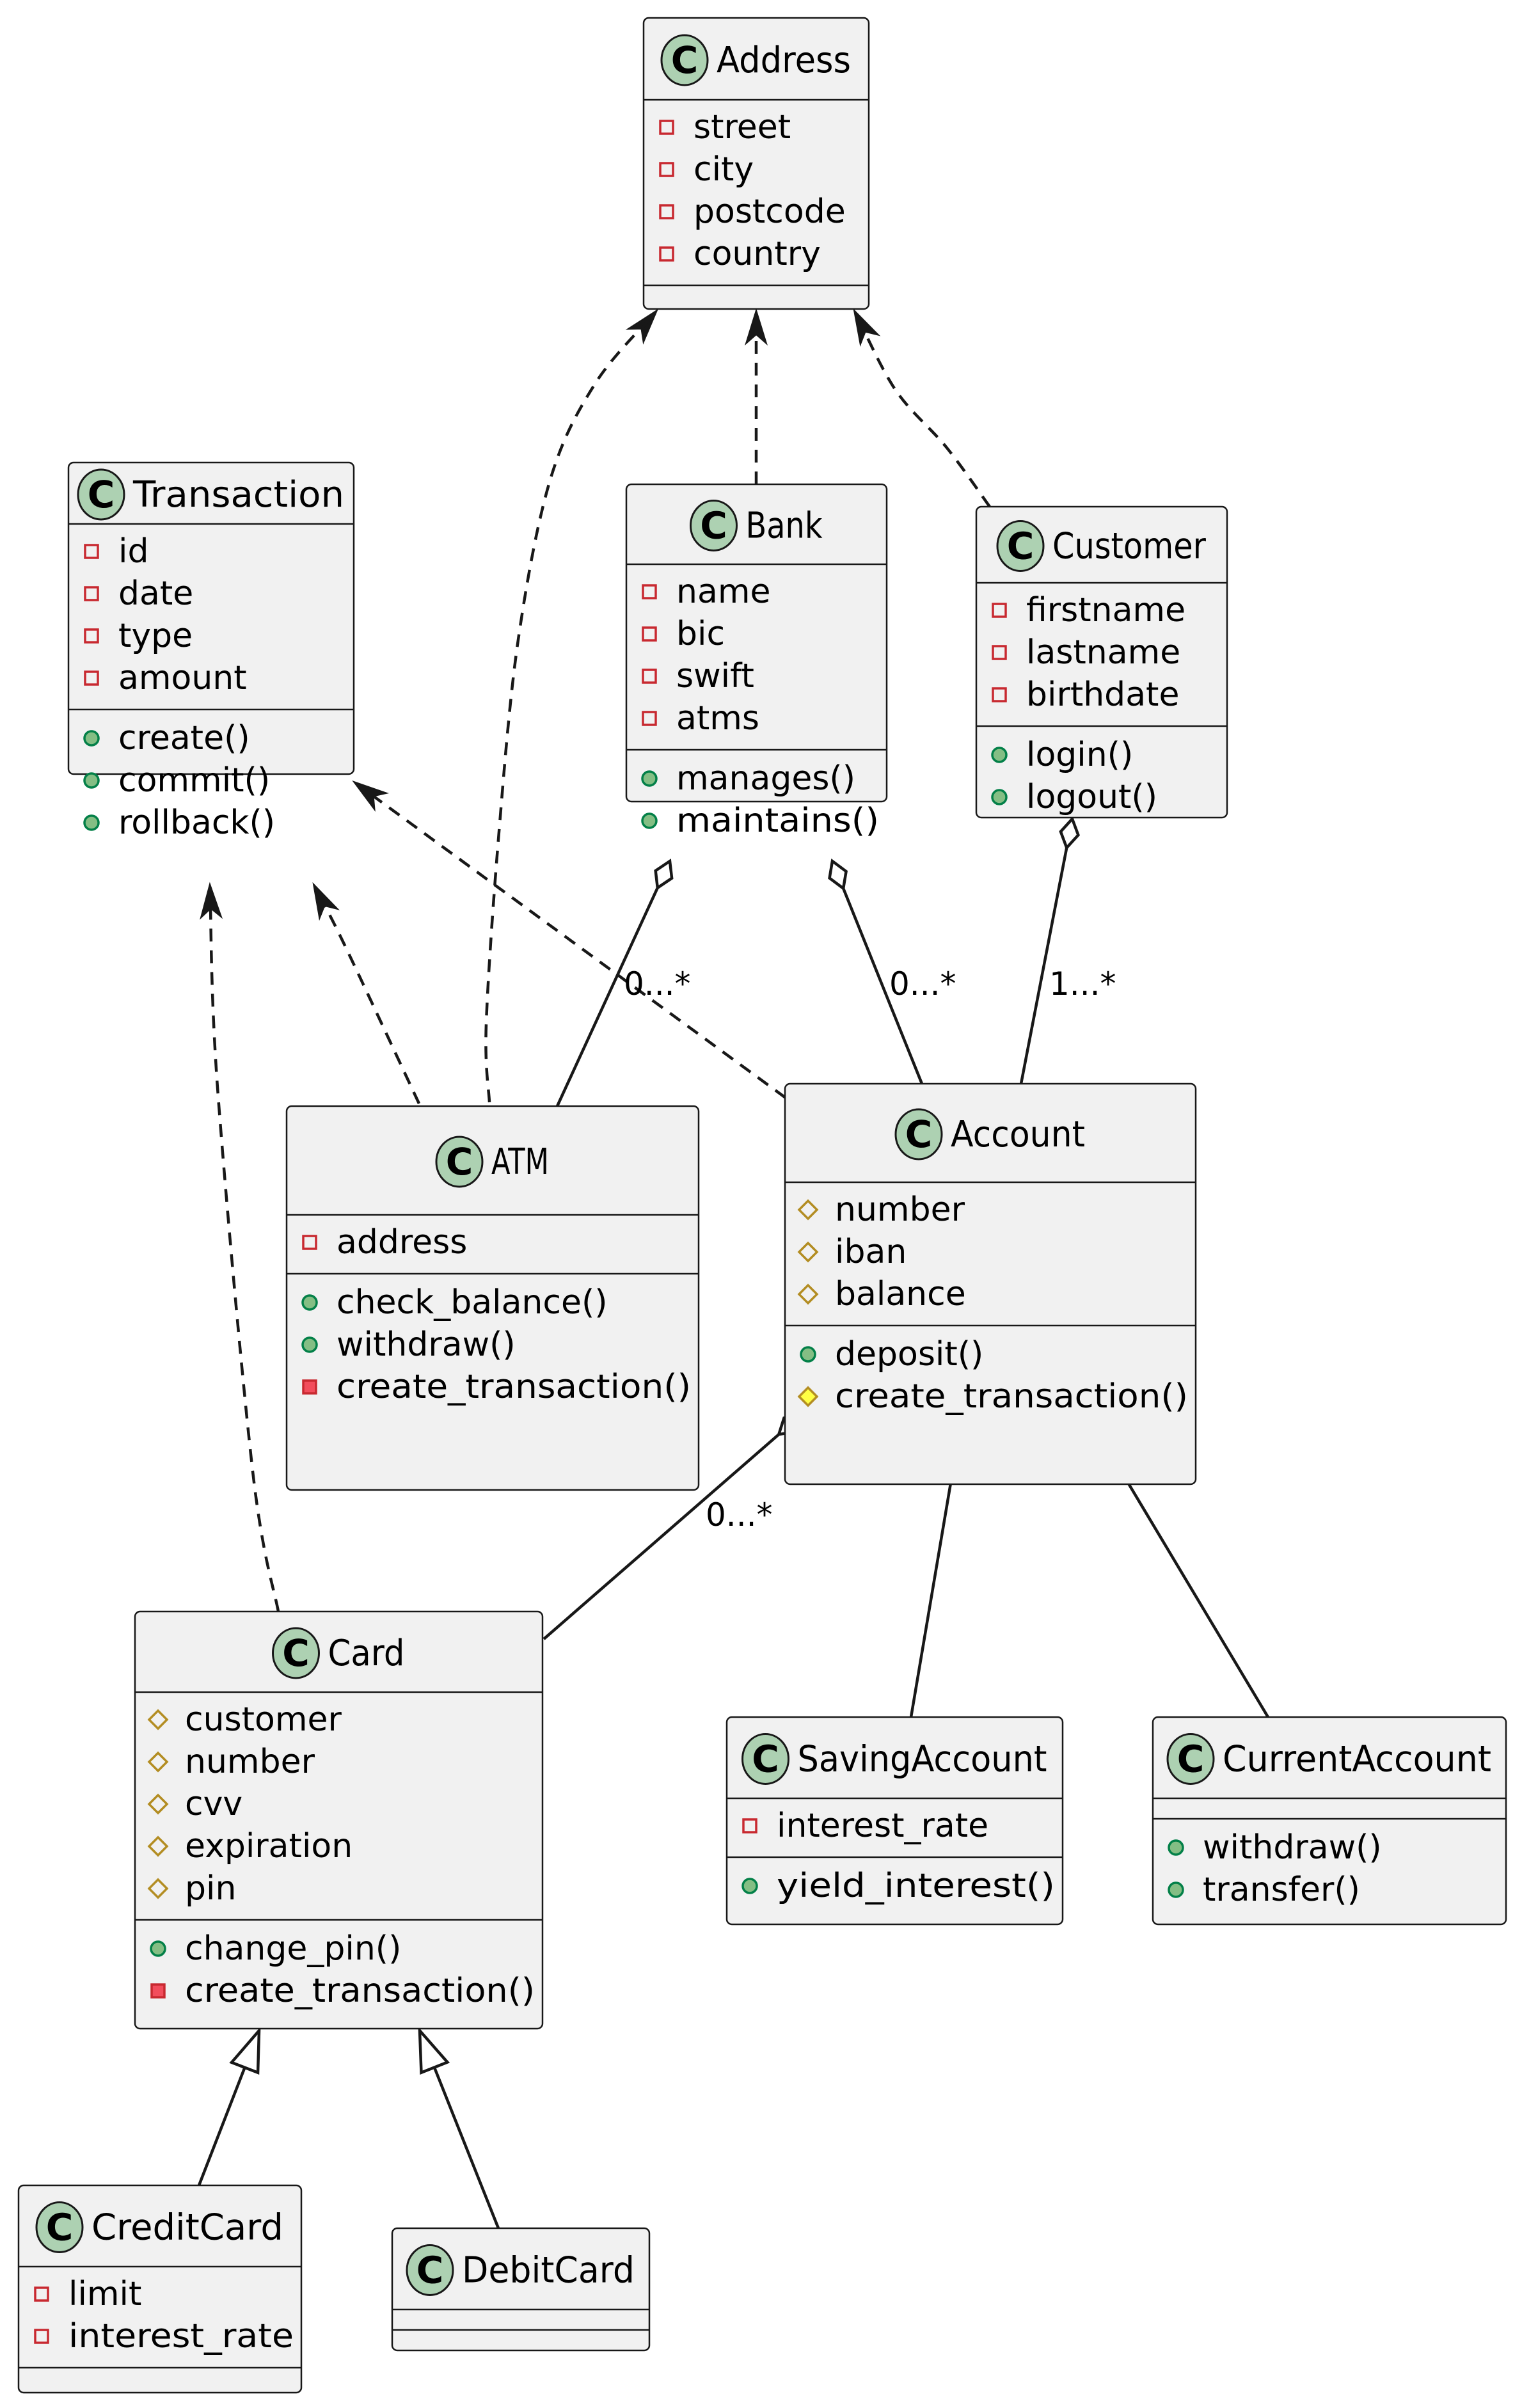 This screenshot has width=1522, height=2408. I want to click on member-label: type, so click(156, 636).